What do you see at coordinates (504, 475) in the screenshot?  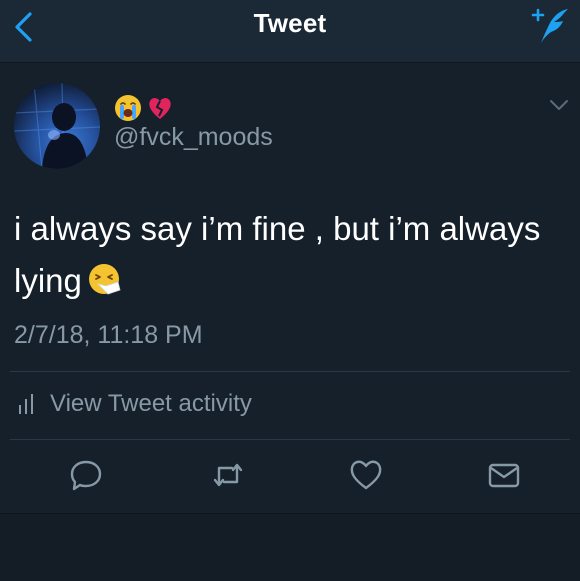 I see `envelope-icon` at bounding box center [504, 475].